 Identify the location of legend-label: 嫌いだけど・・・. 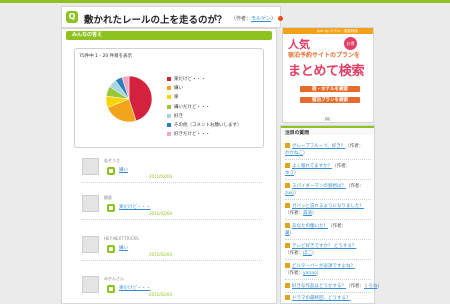
(192, 107).